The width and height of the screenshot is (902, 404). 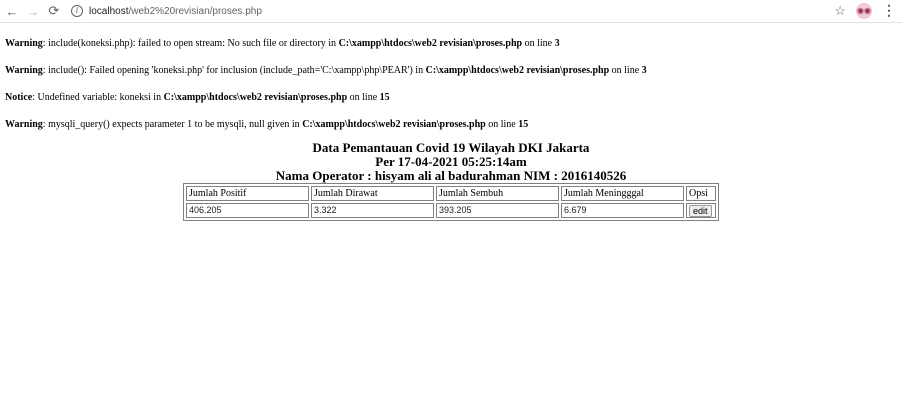 I want to click on header-jumlah-sembuh: Jumlah Sembuh, so click(x=497, y=193).